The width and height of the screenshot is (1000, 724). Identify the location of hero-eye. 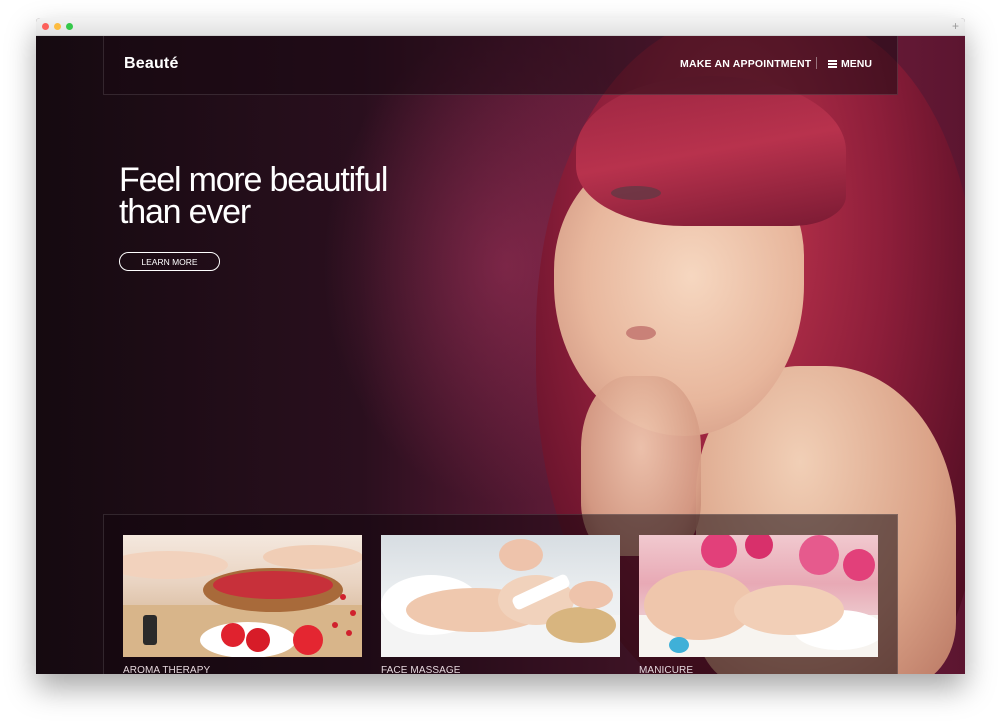
(636, 193).